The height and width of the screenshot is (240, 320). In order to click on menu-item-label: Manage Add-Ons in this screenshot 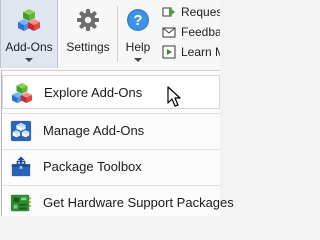, I will do `click(94, 130)`.